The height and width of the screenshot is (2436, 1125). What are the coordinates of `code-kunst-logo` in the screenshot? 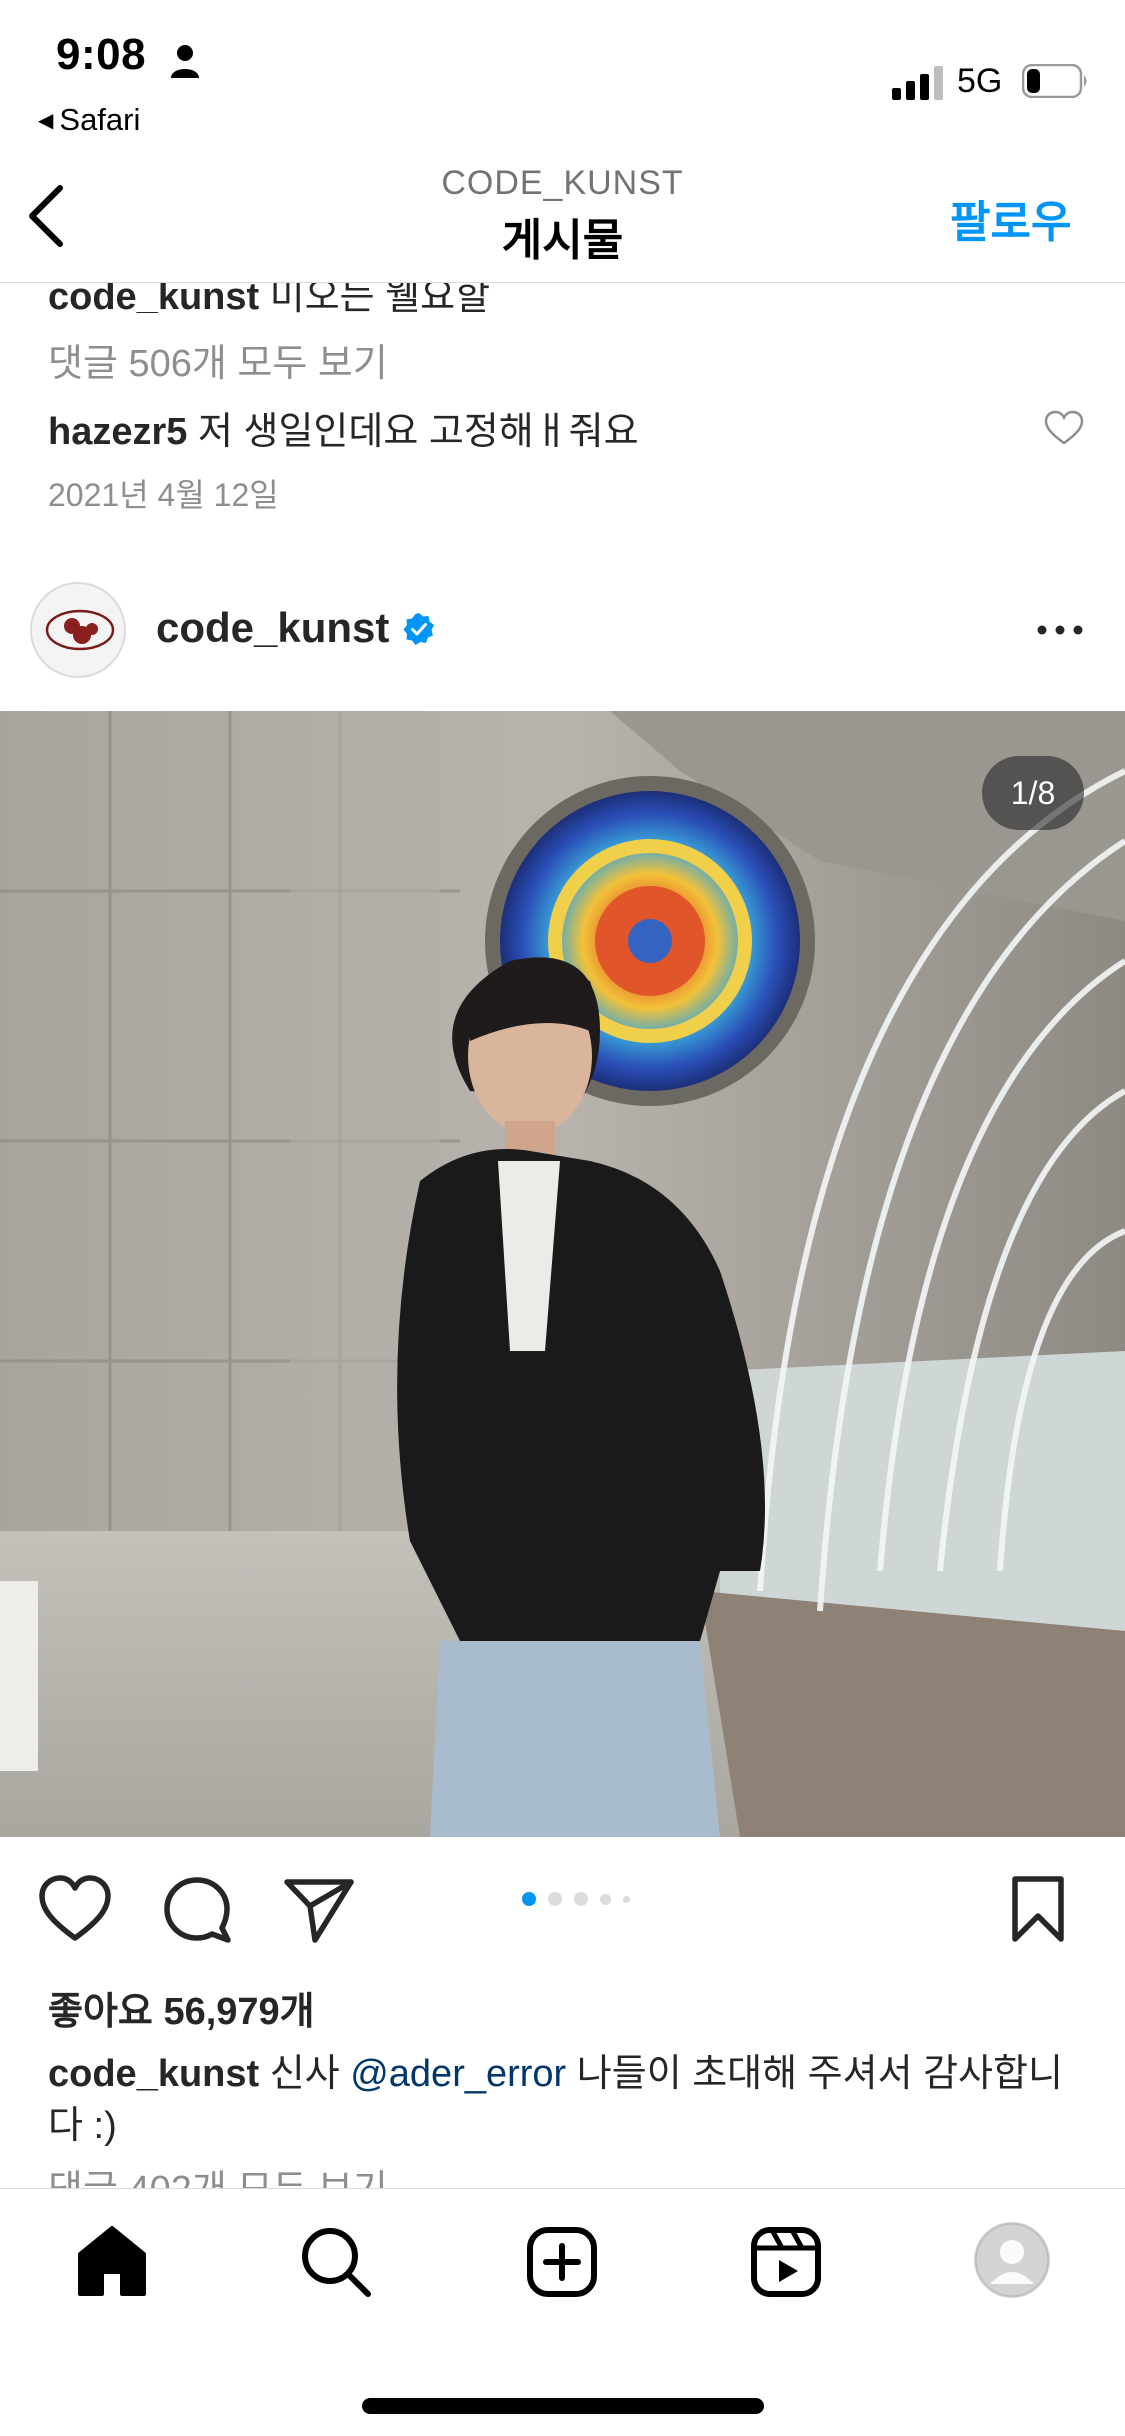 It's located at (80, 630).